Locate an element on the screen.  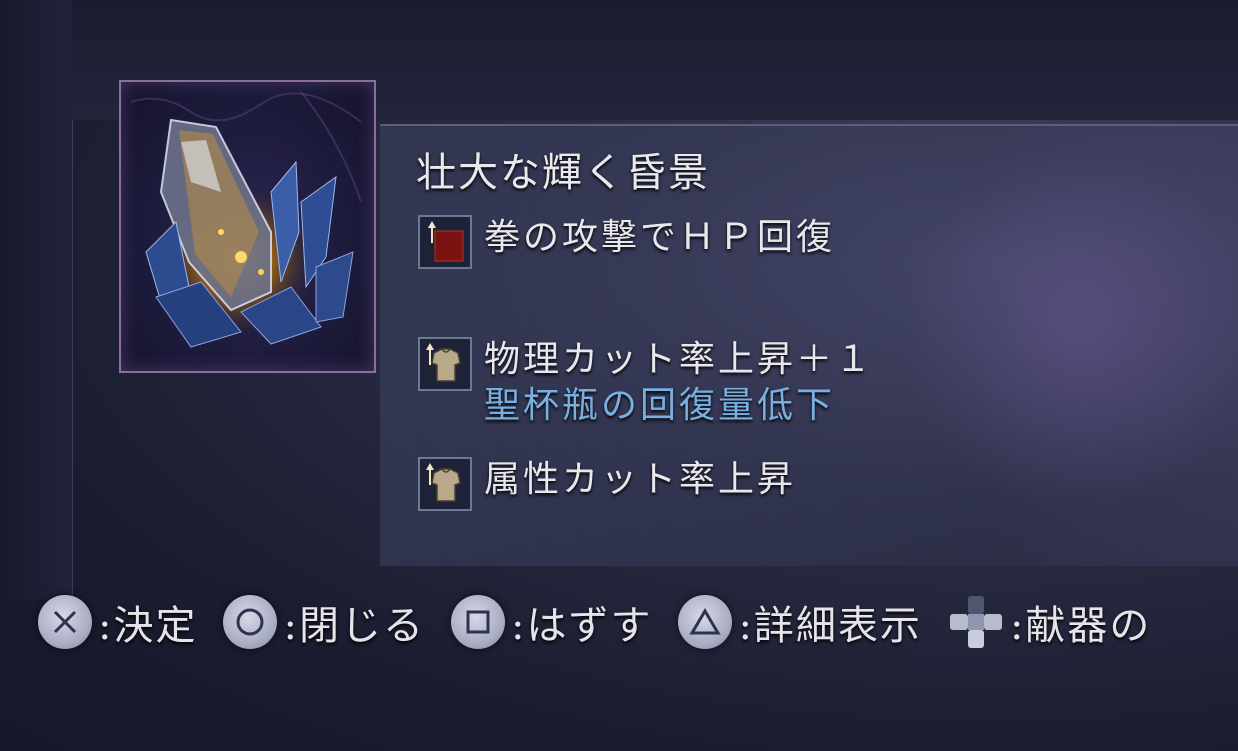
red-square-up-arrow-icon is located at coordinates (445, 242).